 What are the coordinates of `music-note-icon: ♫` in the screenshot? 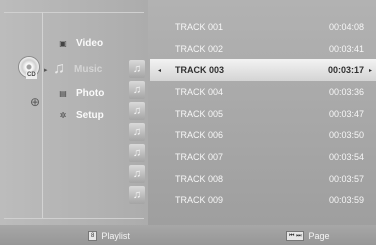 It's located at (59, 68).